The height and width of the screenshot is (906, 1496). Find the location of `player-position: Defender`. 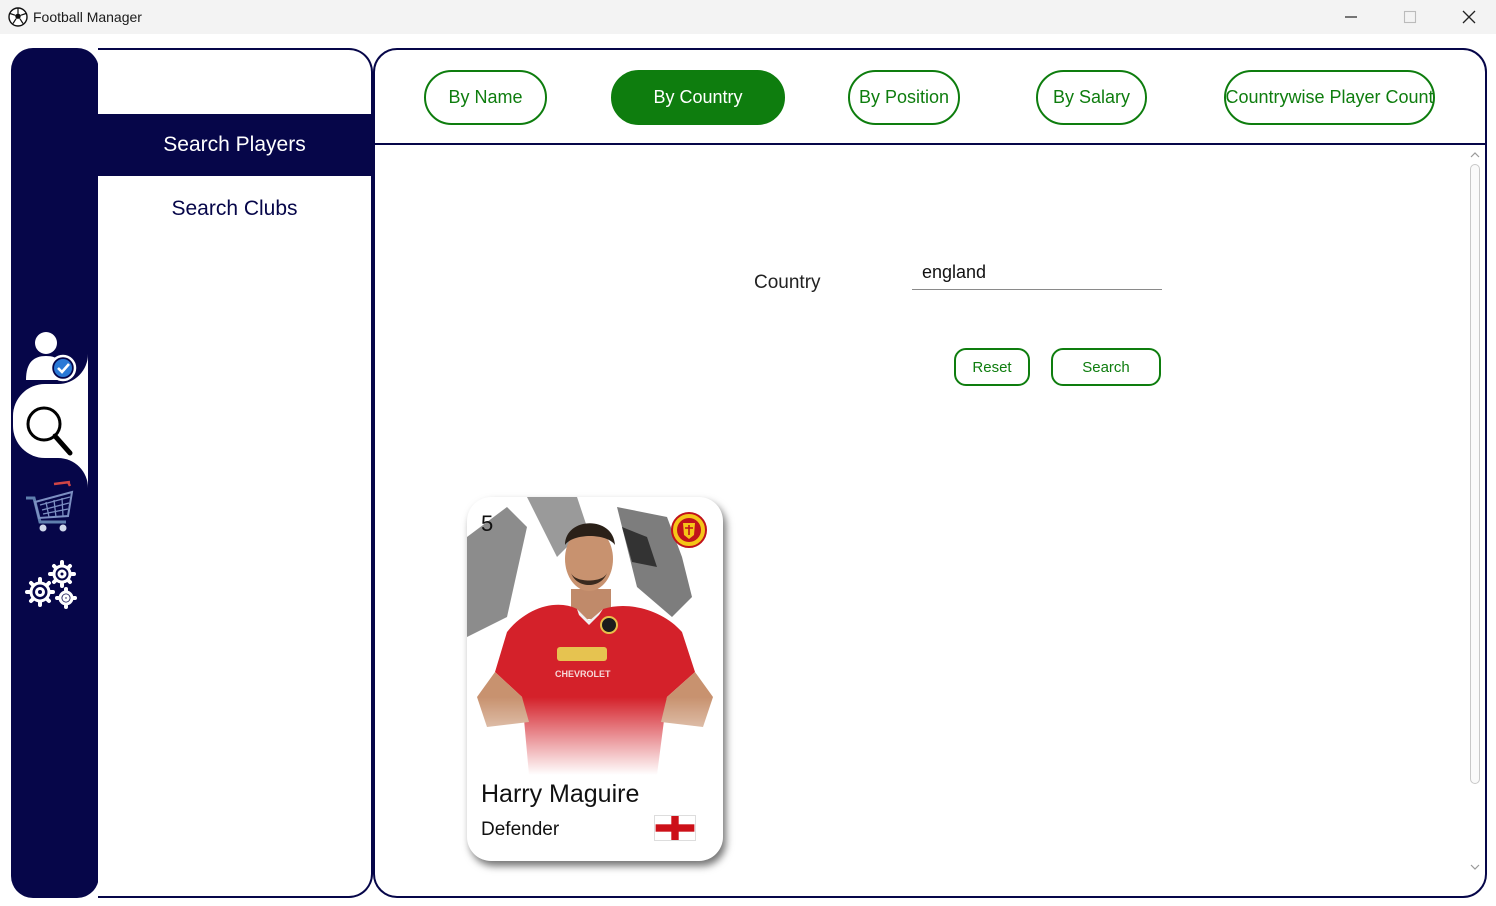

player-position: Defender is located at coordinates (520, 829).